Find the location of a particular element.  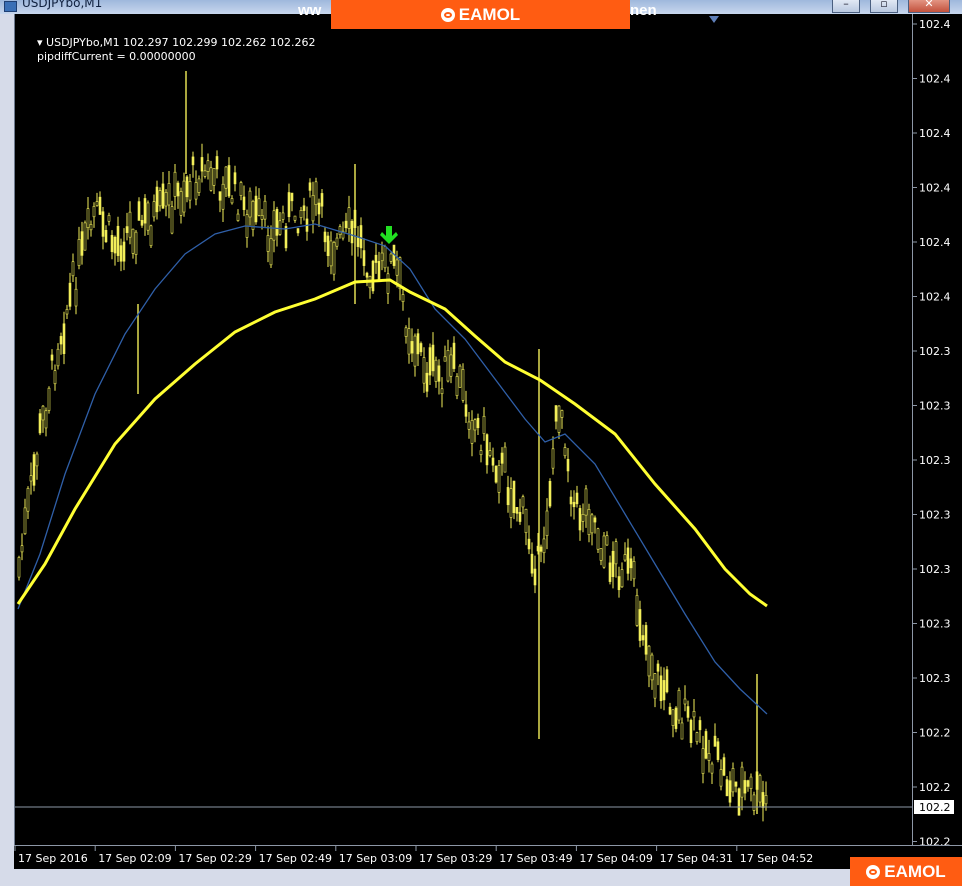

current-price-label: 102.2 is located at coordinates (935, 807).